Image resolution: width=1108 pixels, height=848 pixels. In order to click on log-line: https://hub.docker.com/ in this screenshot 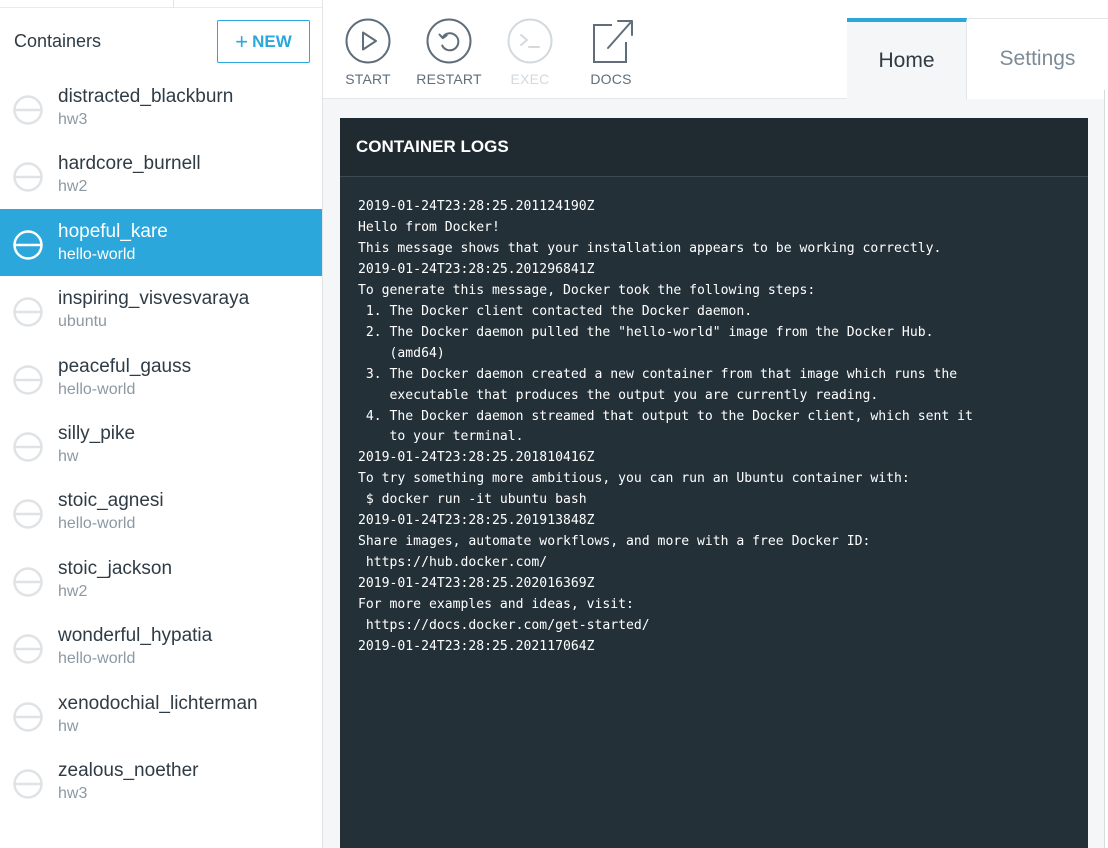, I will do `click(453, 563)`.